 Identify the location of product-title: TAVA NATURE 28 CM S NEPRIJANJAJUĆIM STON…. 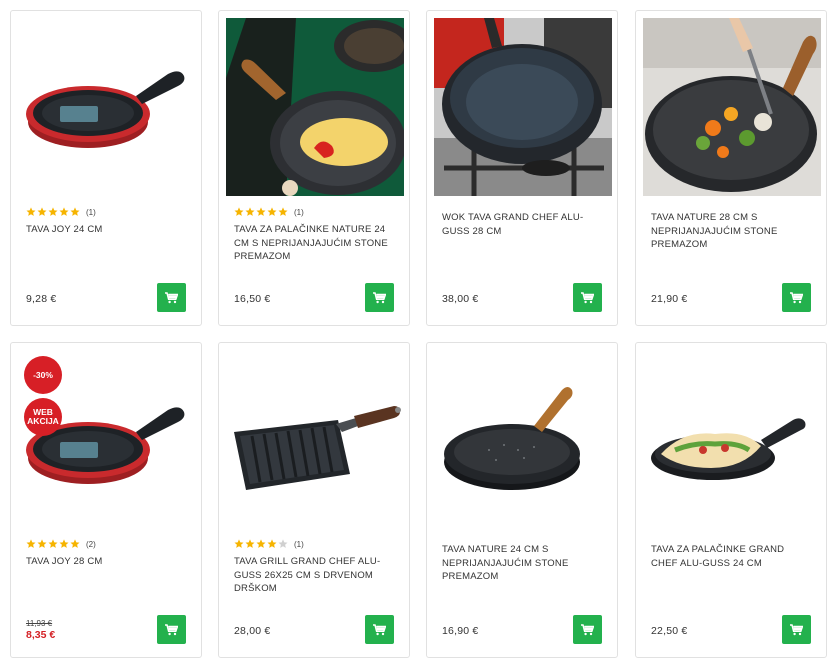
(731, 231).